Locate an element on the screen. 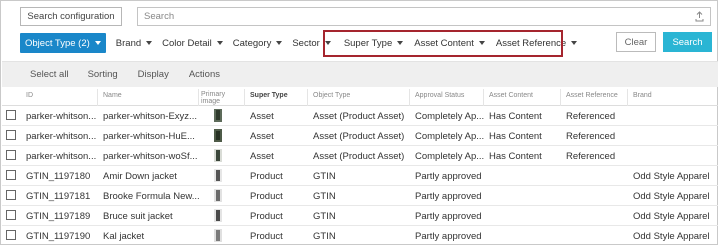 The image size is (718, 245). search-button: Search is located at coordinates (687, 42).